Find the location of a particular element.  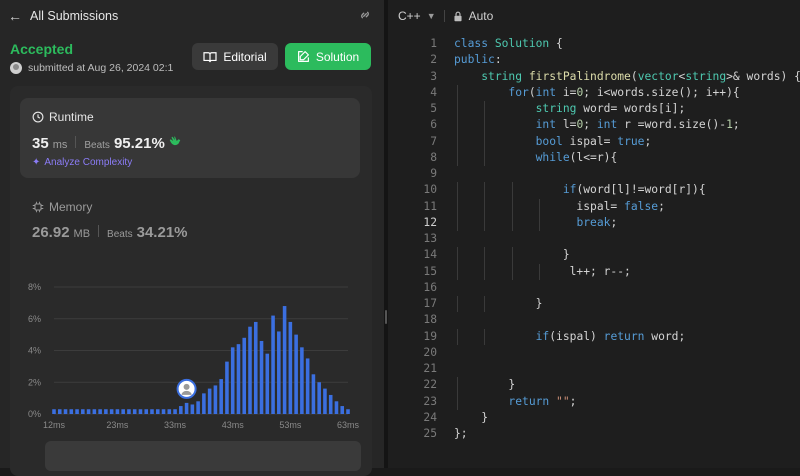

link-icon is located at coordinates (365, 16).